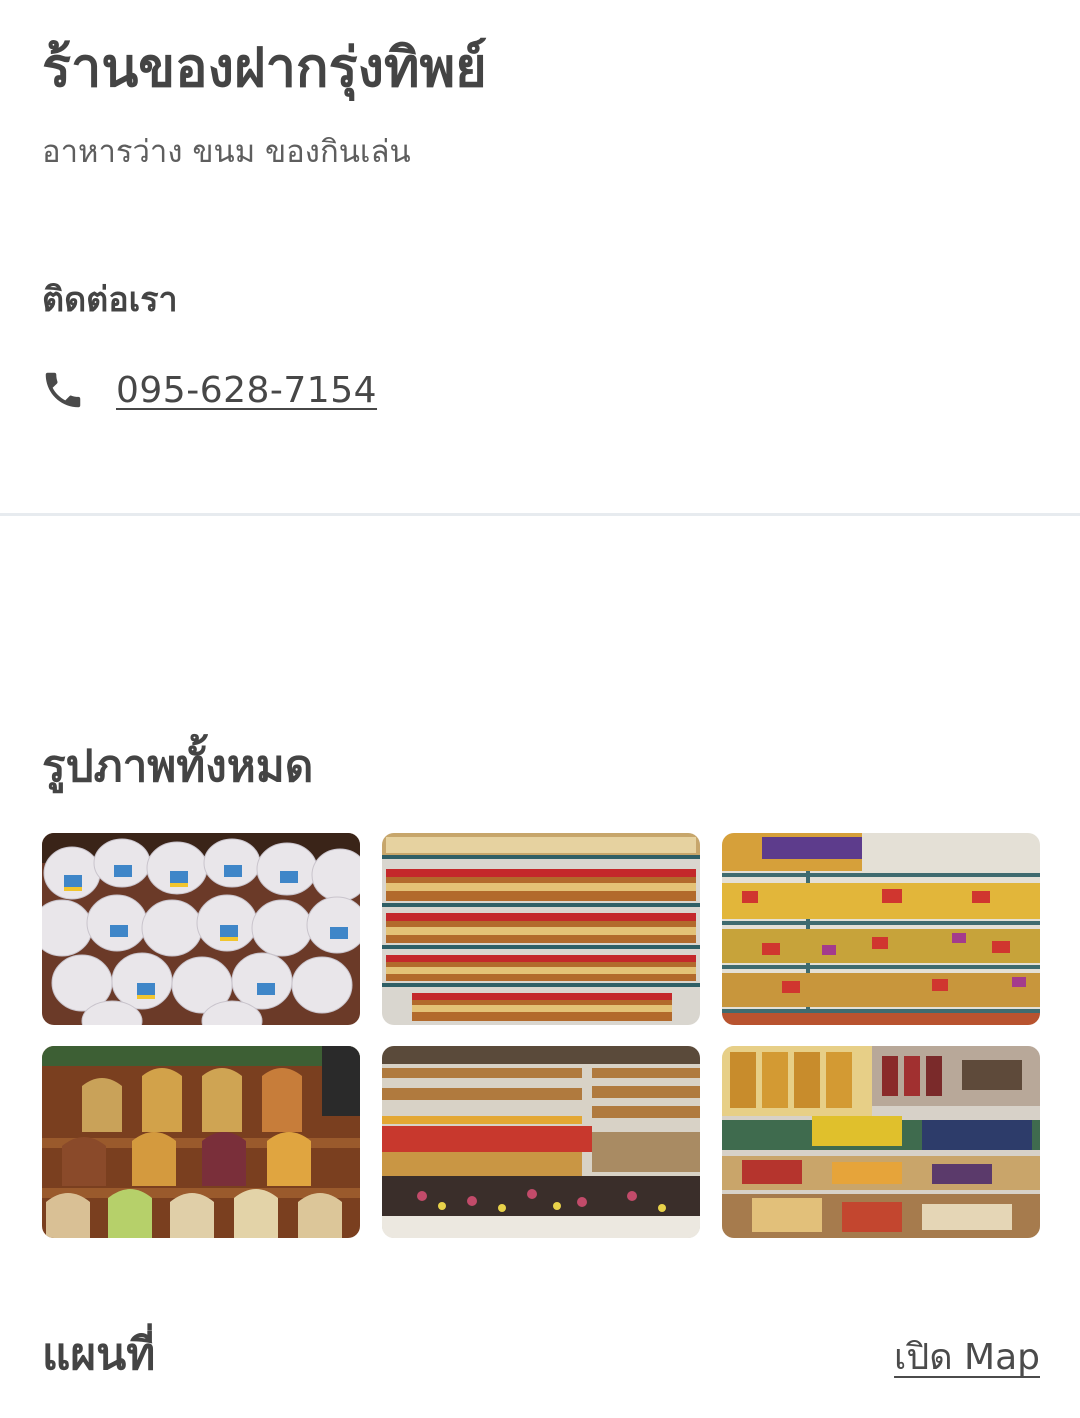 This screenshot has height=1418, width=1080. Describe the element at coordinates (63, 390) in the screenshot. I see `phone-icon` at that location.